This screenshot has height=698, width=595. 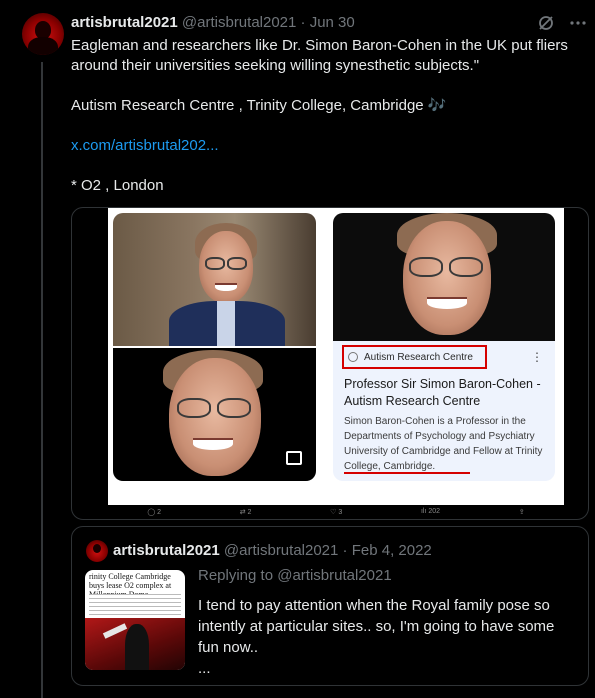 I want to click on replying-to: Replying to @artisbrutal2021, so click(x=295, y=575).